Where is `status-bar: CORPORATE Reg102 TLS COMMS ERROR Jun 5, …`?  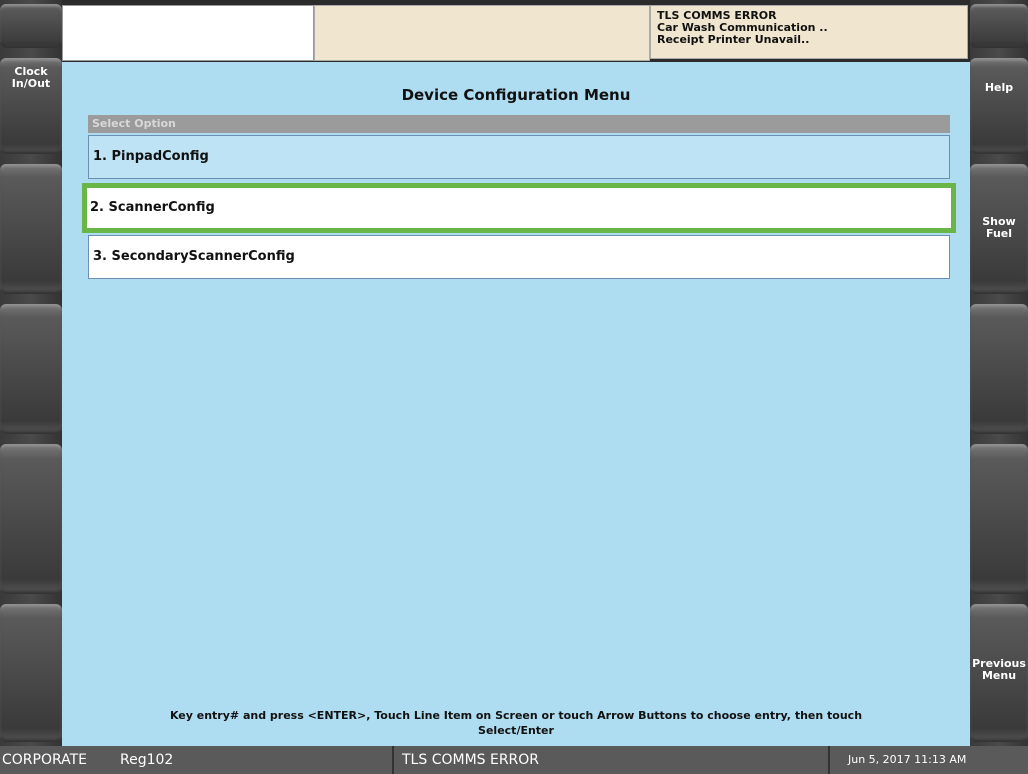 status-bar: CORPORATE Reg102 TLS COMMS ERROR Jun 5, … is located at coordinates (514, 760).